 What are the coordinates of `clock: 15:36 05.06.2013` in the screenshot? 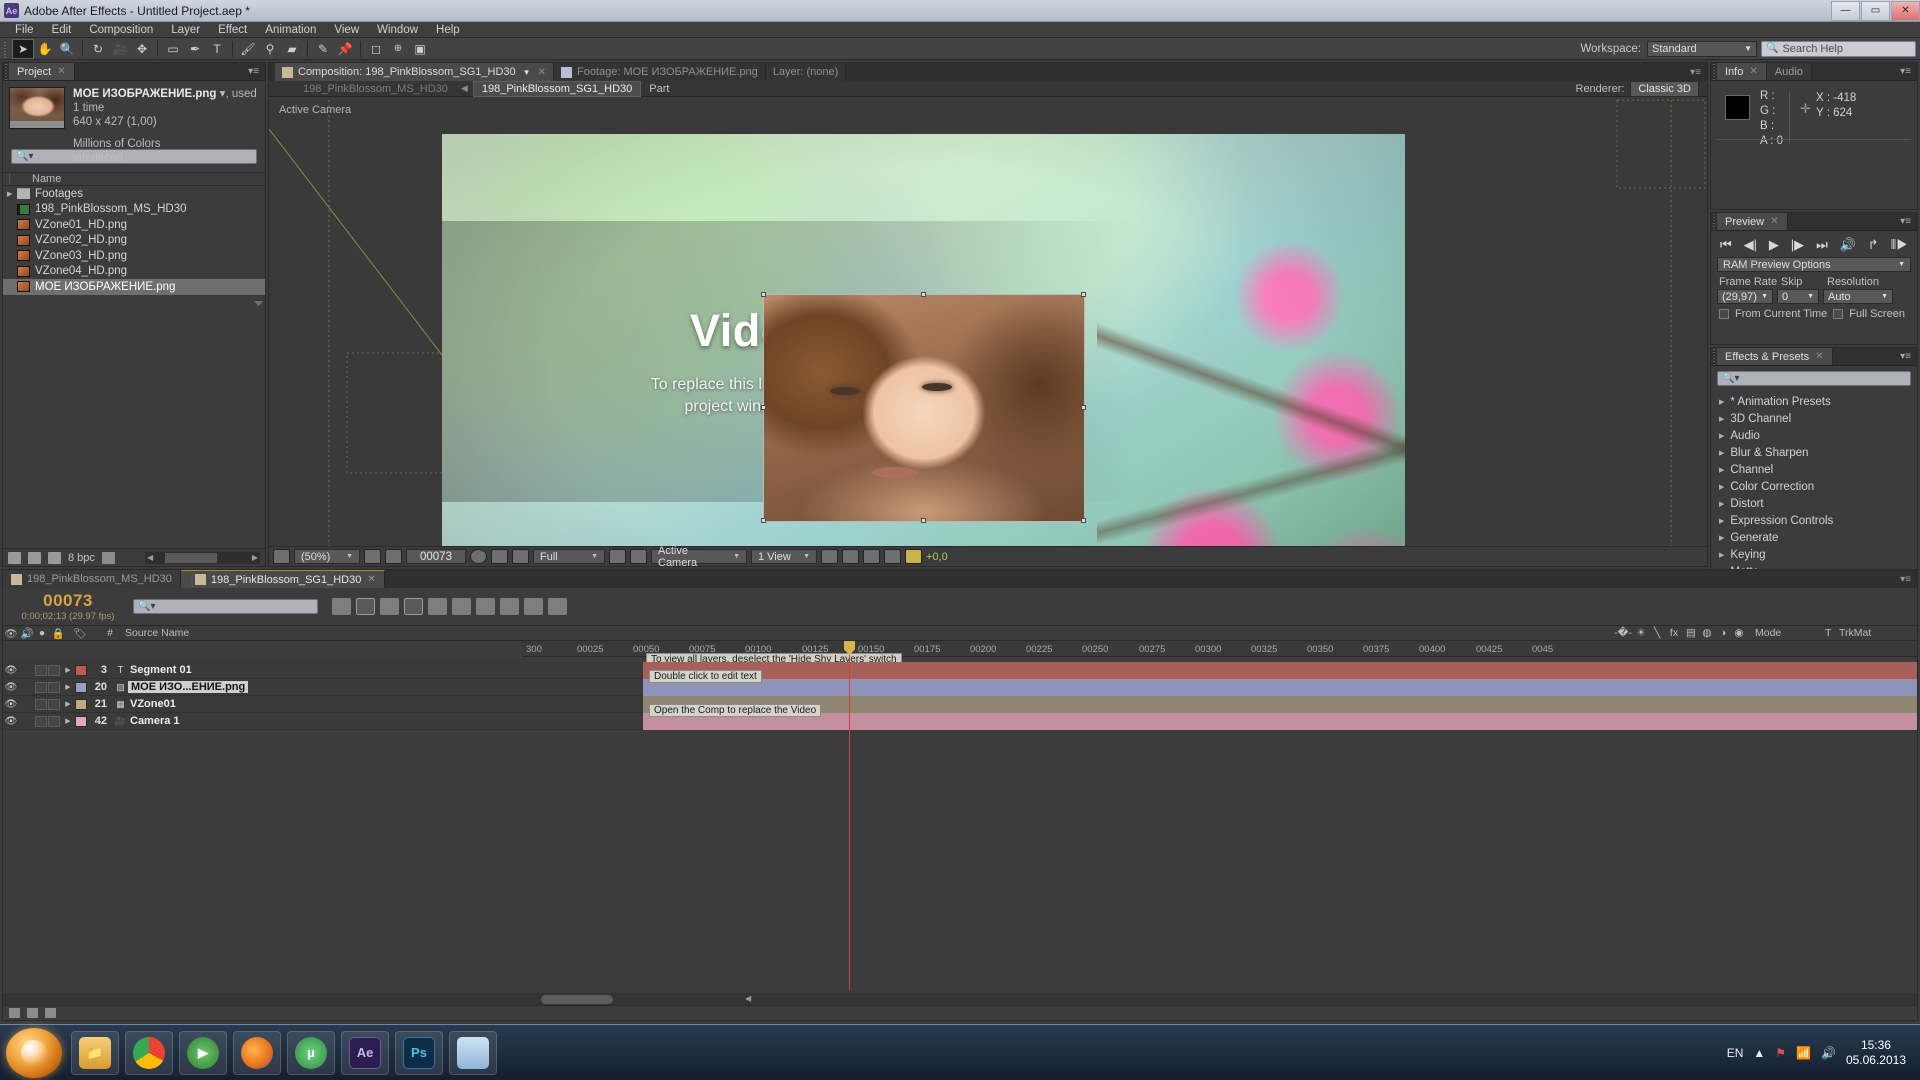 It's located at (1876, 1053).